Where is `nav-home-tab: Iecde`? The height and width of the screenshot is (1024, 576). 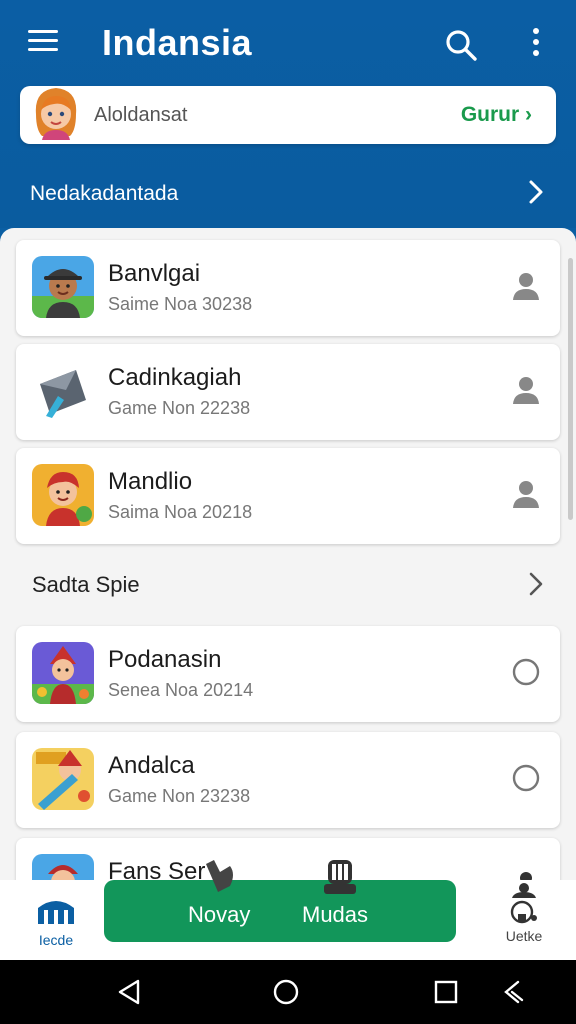 nav-home-tab: Iecde is located at coordinates (56, 924).